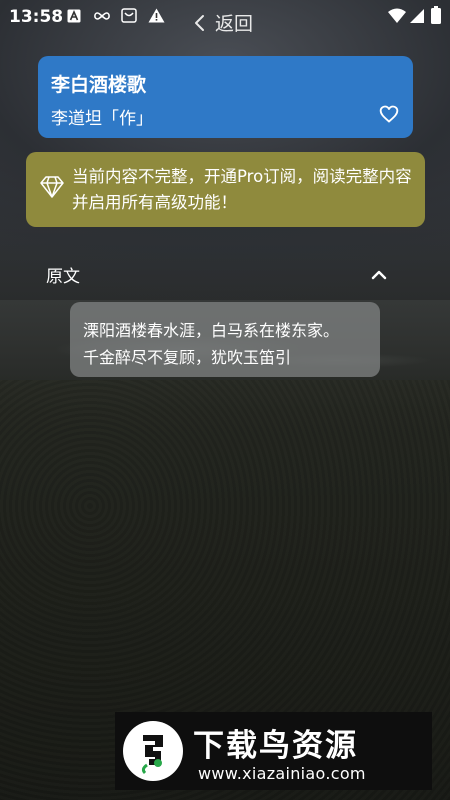 The height and width of the screenshot is (800, 450). I want to click on original-text-card: 溧阳酒楼春水涯，白马系在楼东家。 千金醉尽不复顾，犹吹玉笛引, so click(225, 339).